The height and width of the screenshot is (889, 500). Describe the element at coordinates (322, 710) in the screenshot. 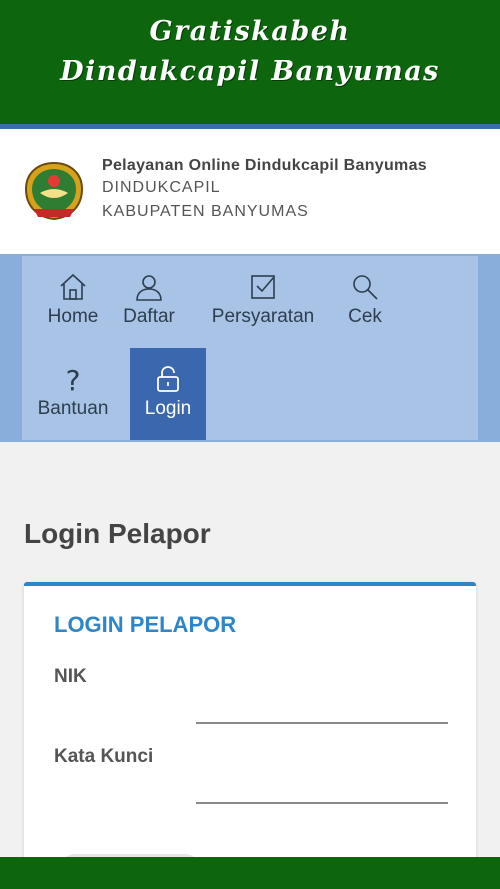

I see `nik-field` at that location.